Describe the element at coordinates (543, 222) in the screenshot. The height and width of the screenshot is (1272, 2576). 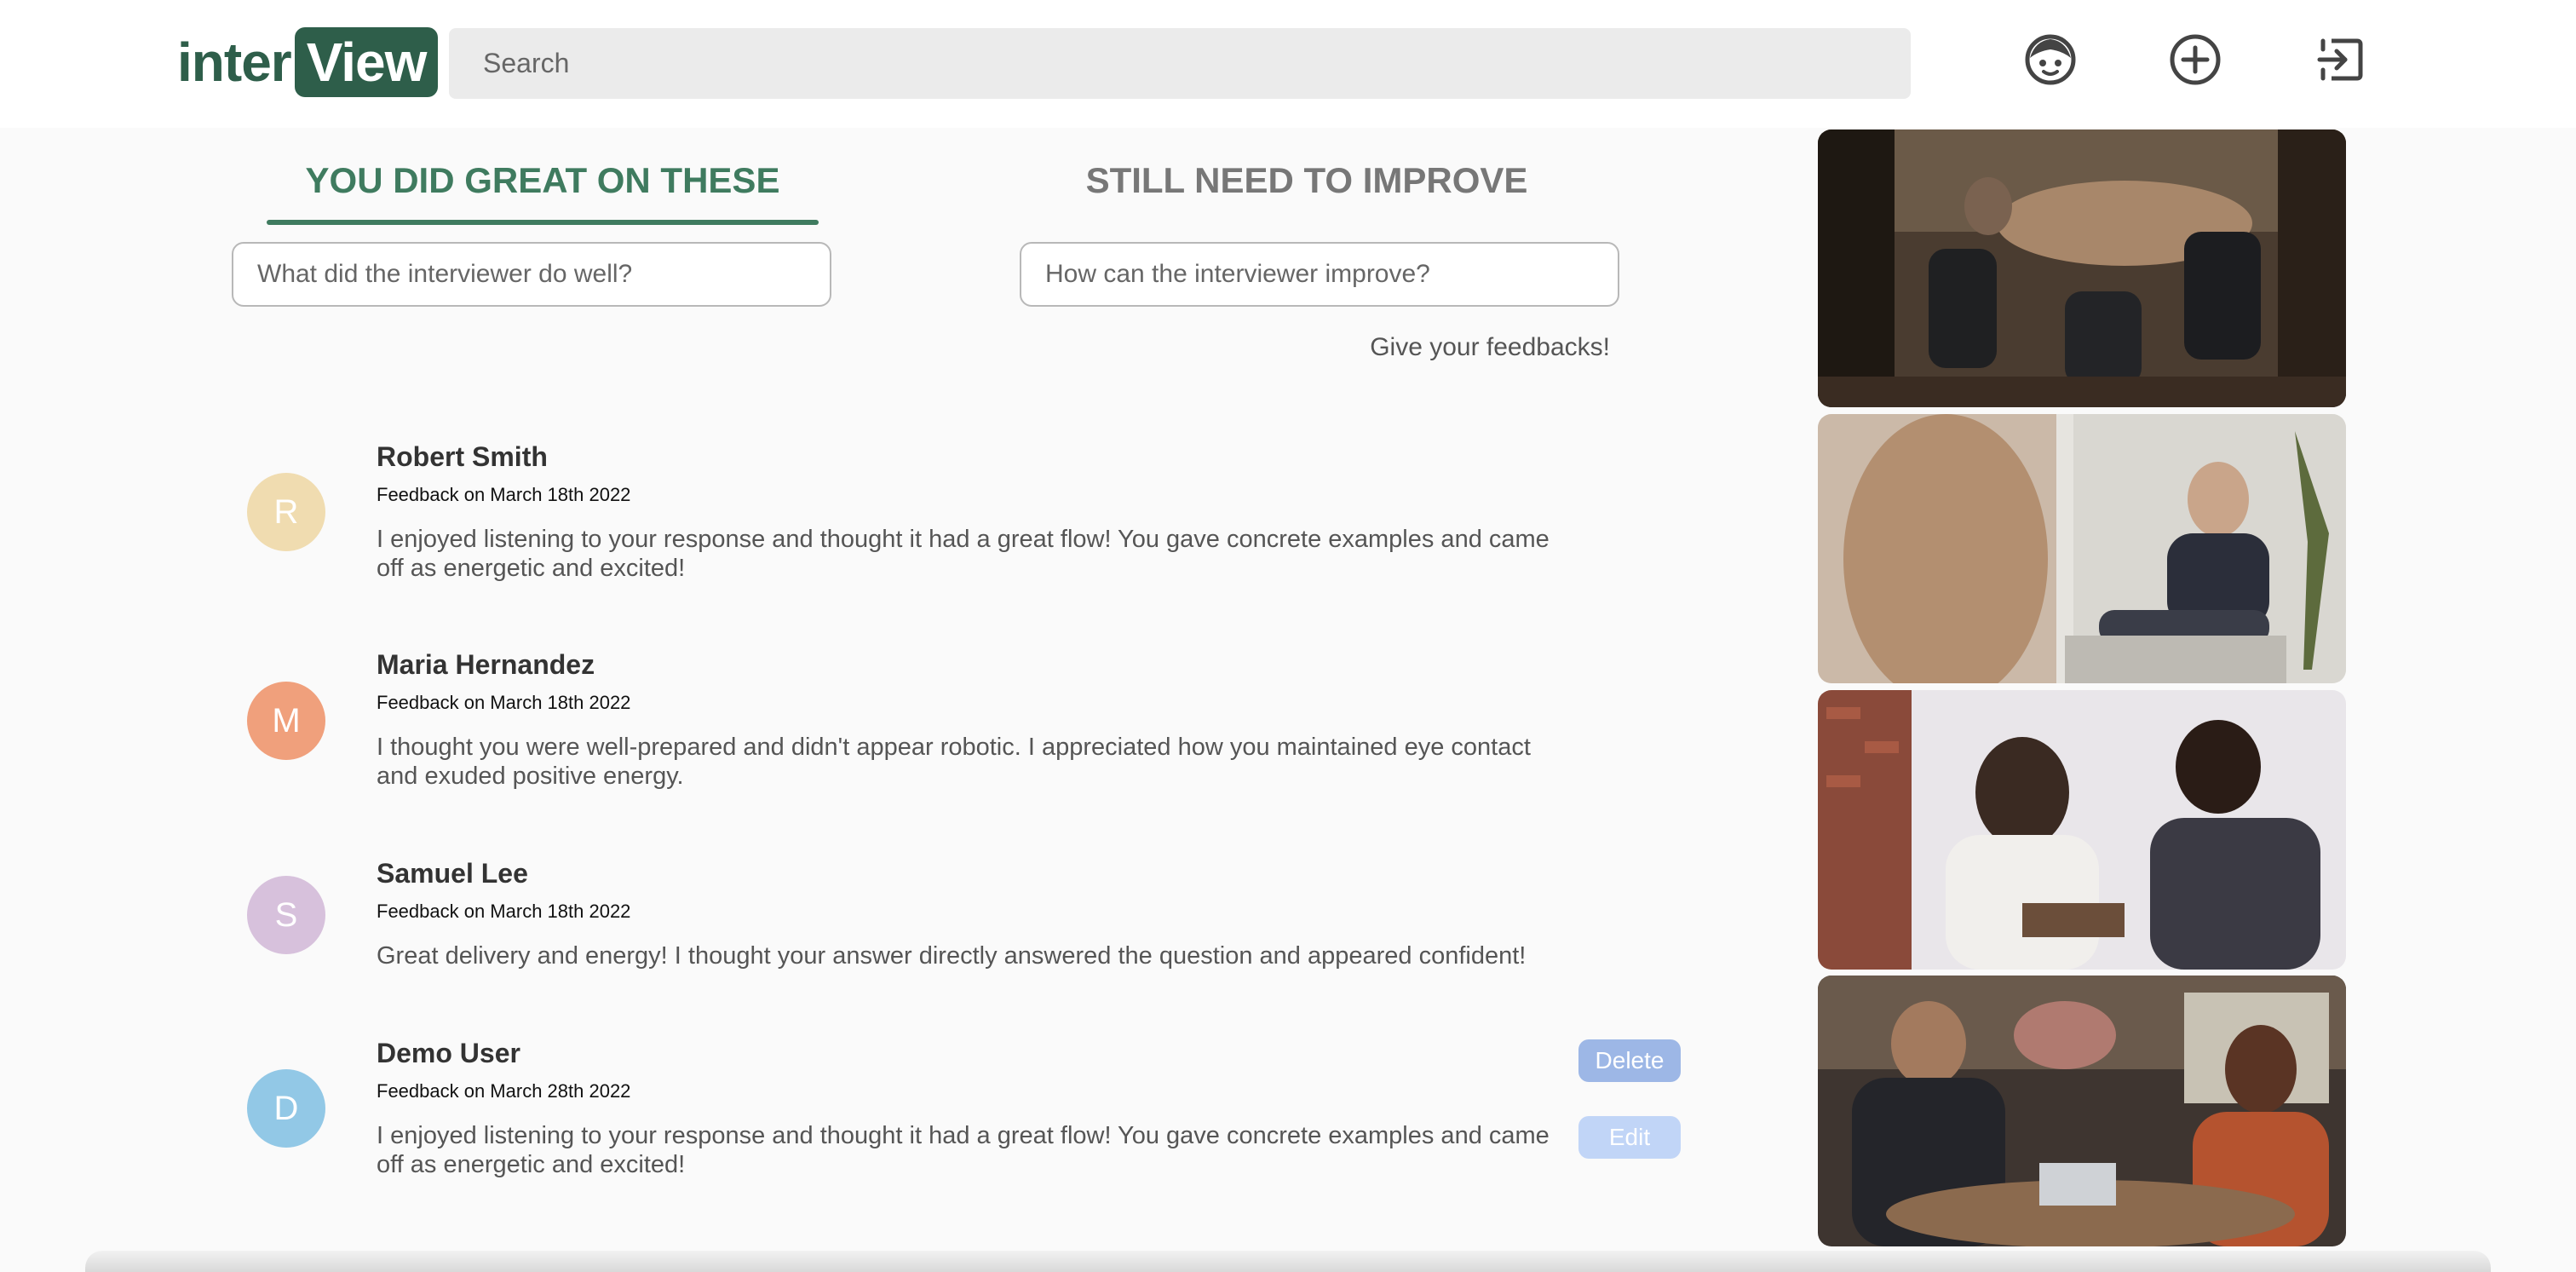
I see `active-tab-indicator` at that location.